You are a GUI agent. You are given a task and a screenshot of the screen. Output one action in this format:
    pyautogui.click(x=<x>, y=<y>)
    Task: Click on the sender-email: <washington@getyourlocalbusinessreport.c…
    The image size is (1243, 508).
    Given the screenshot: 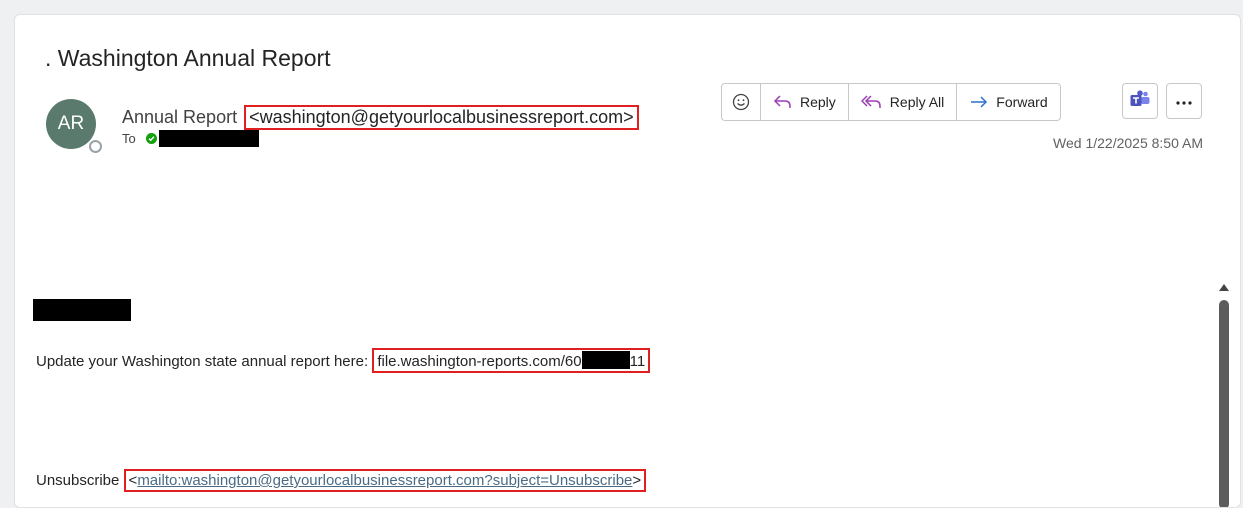 What is the action you would take?
    pyautogui.click(x=441, y=117)
    